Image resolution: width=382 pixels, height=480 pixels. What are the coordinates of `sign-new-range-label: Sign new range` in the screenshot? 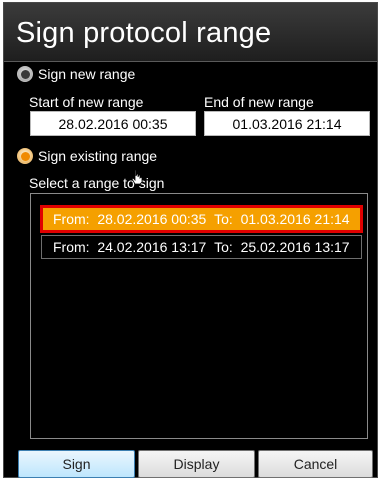 It's located at (87, 74).